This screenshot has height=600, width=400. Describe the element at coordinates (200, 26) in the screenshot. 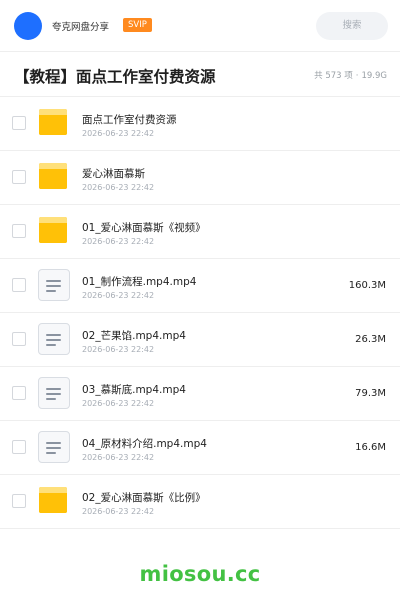

I see `top-bar: 夸克网盘分享 SVIP 搜索` at that location.